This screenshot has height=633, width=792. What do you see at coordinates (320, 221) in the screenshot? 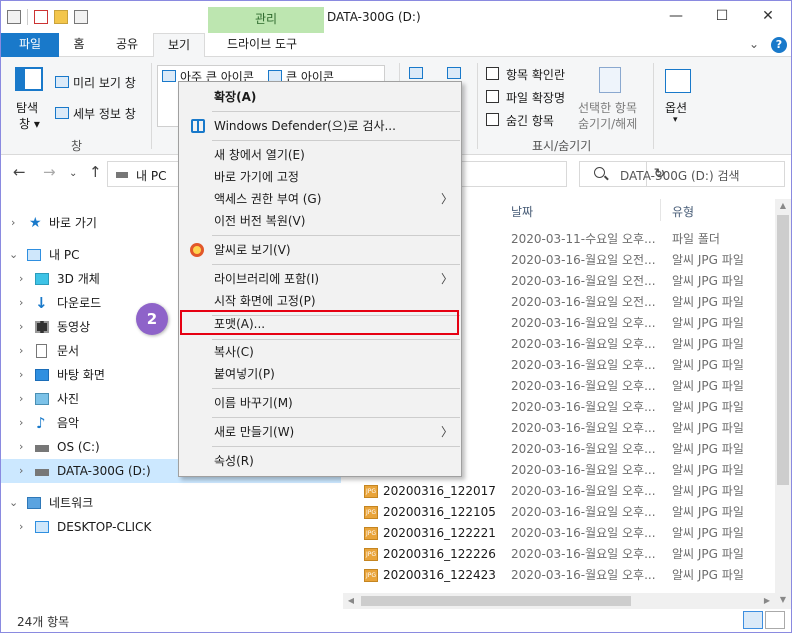
I see `menu-item-restore-versions: 이전 버전 복원(V)` at bounding box center [320, 221].